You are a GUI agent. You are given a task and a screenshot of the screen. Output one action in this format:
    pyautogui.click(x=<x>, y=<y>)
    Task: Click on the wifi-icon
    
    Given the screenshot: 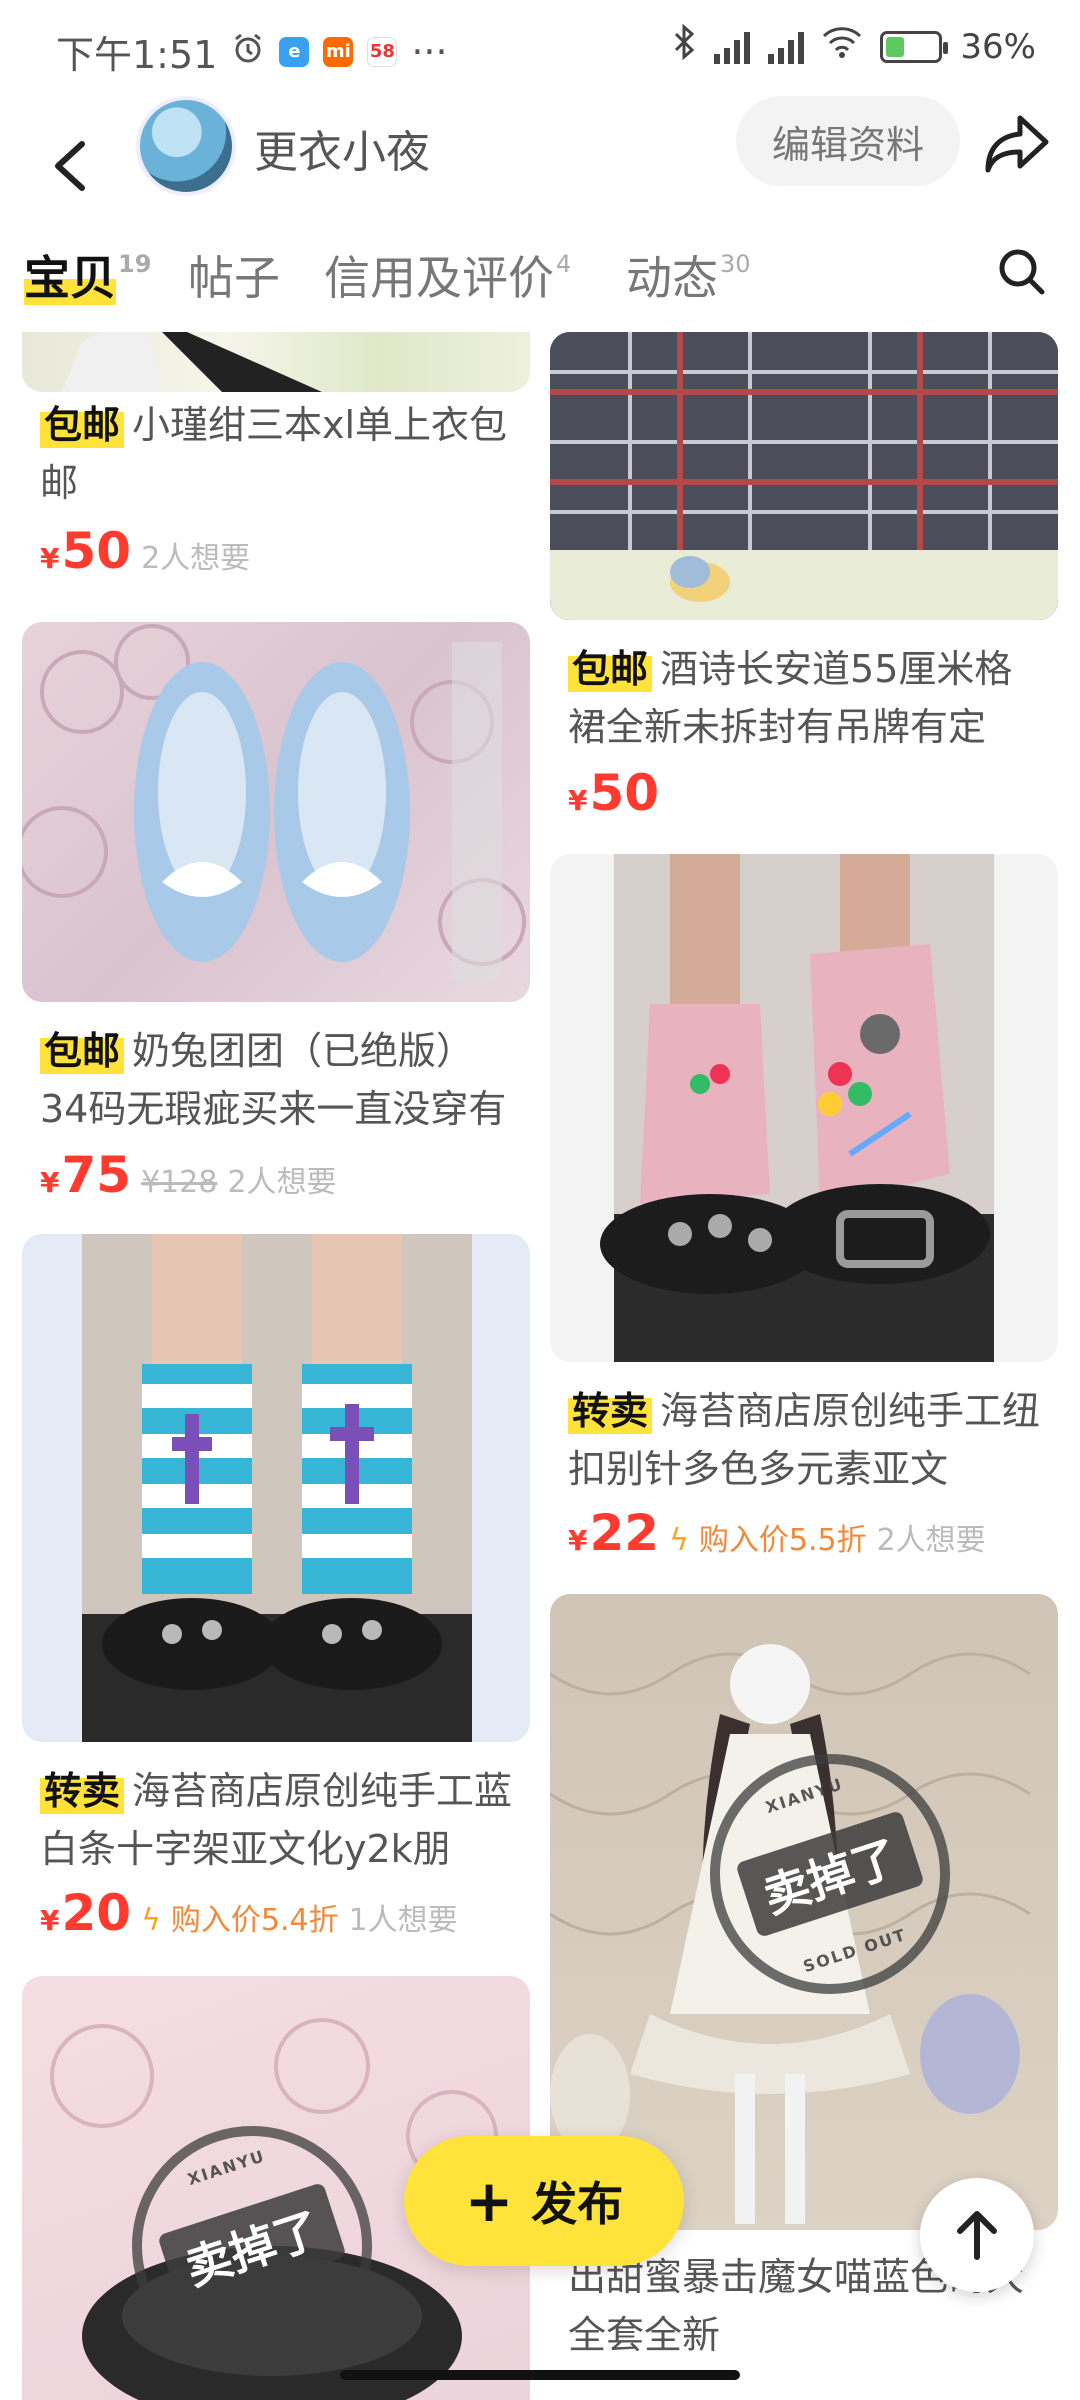 What is the action you would take?
    pyautogui.click(x=842, y=46)
    